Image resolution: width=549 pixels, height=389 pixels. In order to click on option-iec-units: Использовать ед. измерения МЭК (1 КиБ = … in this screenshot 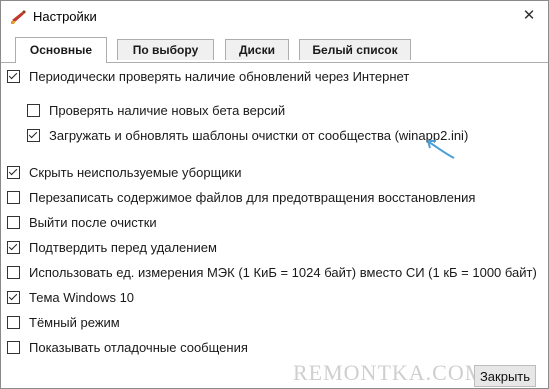, I will do `click(272, 272)`.